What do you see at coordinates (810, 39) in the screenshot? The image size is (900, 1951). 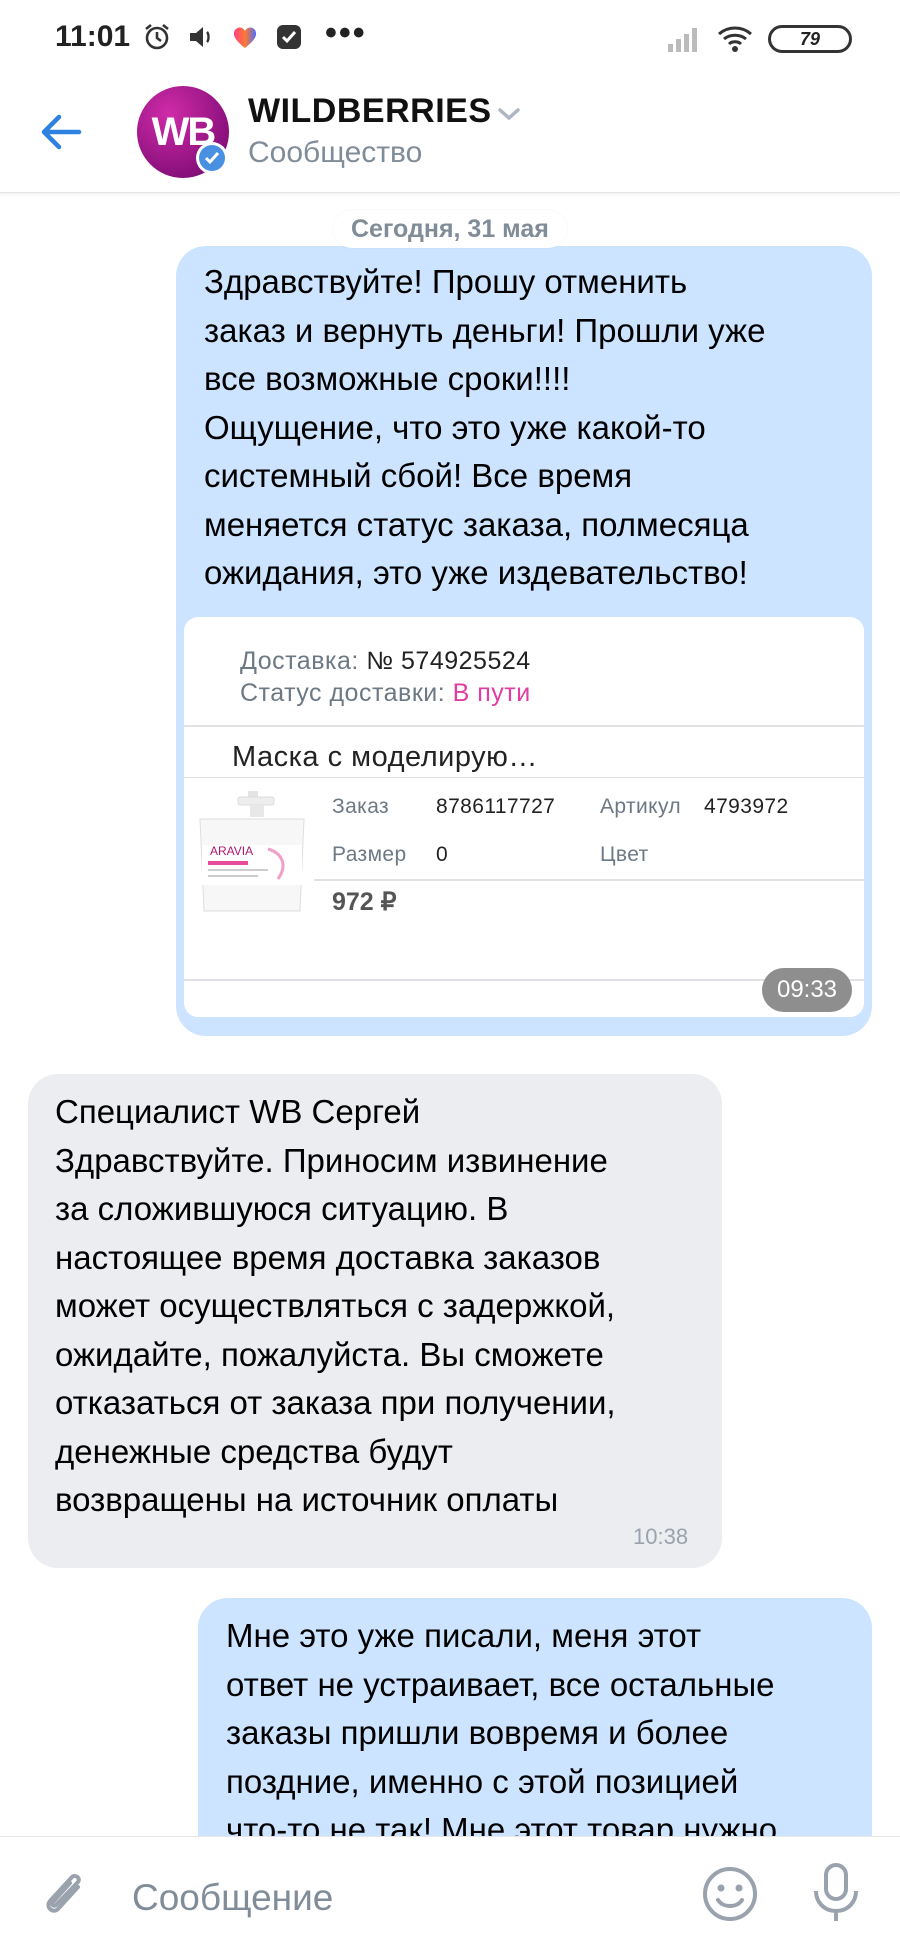 I see `battery-icon: 79` at bounding box center [810, 39].